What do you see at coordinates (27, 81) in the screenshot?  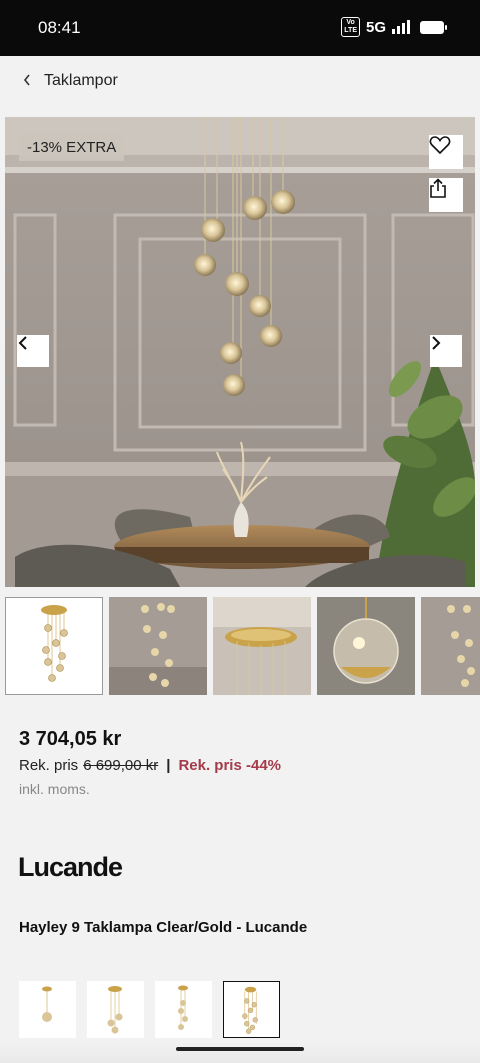 I see `back-chevron-icon` at bounding box center [27, 81].